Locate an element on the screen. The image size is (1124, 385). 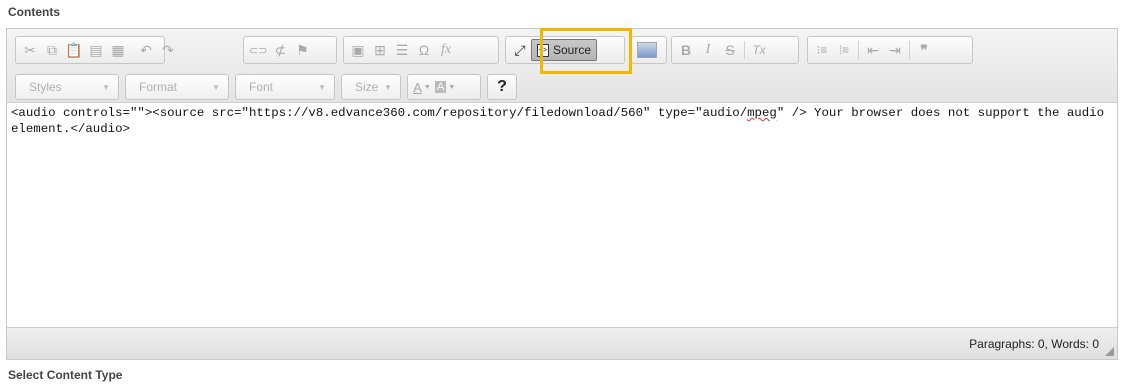
source-icon: <> is located at coordinates (543, 50).